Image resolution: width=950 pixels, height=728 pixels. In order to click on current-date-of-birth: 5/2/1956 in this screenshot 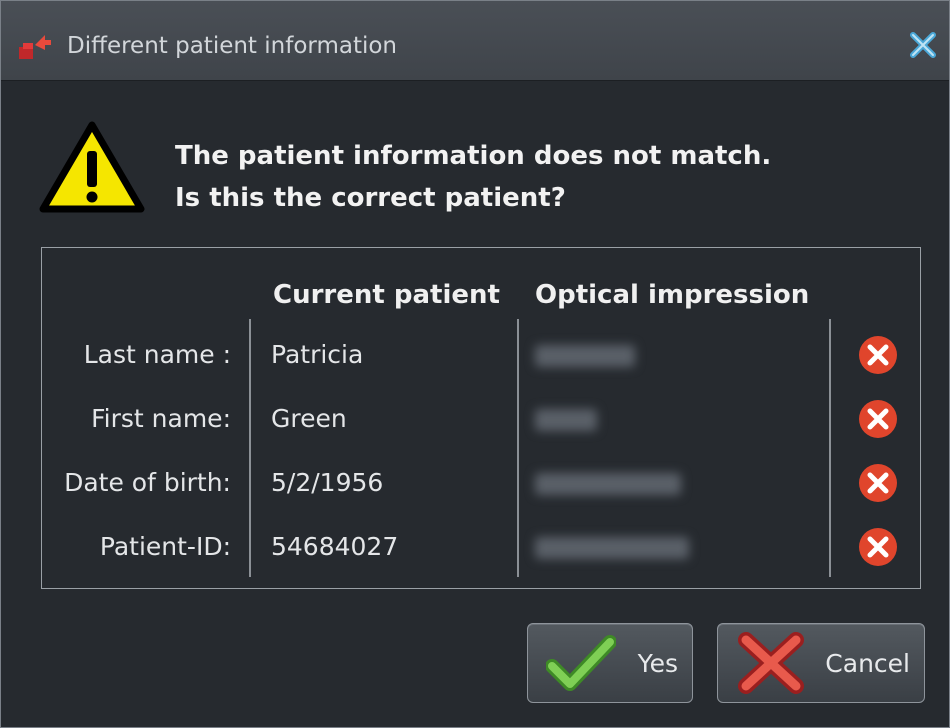, I will do `click(327, 482)`.